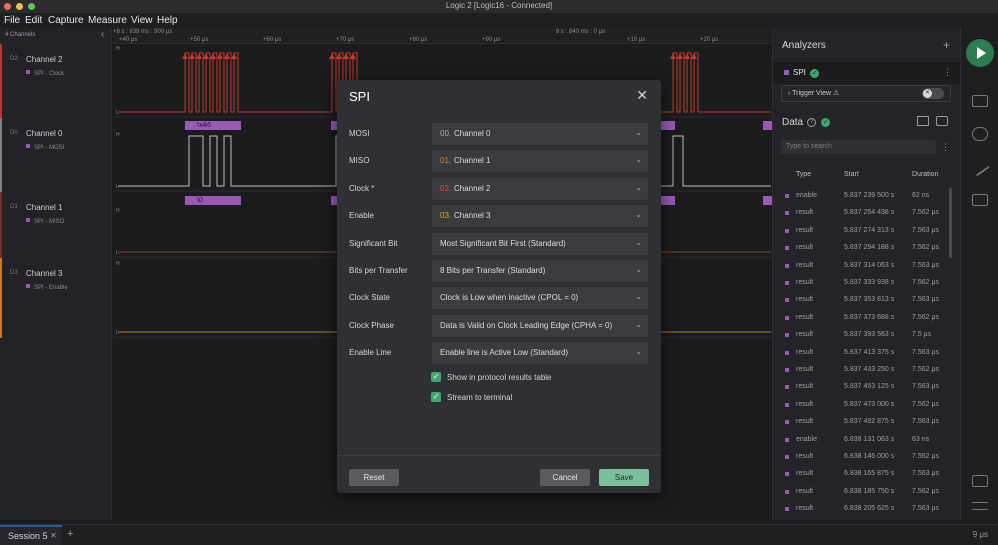 The width and height of the screenshot is (998, 545). Describe the element at coordinates (865, 509) in the screenshot. I see `table-row: result 6.838 205 625 s 7.563 μs` at that location.